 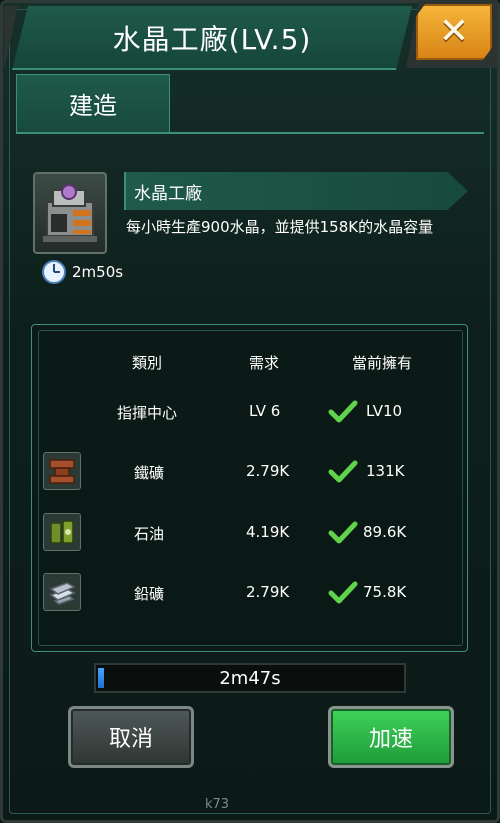 I want to click on build-time-row: 2m50s, so click(x=82, y=272).